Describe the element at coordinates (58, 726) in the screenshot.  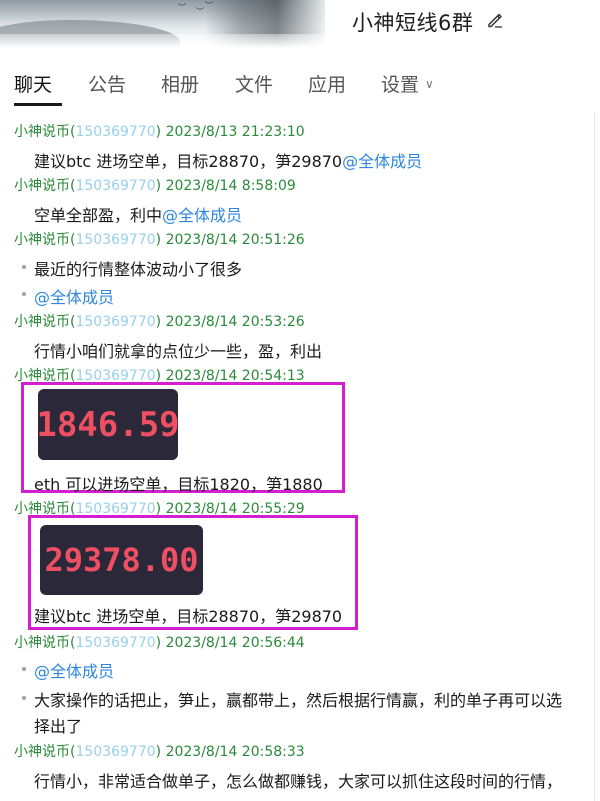
I see `message-text: 择出了` at that location.